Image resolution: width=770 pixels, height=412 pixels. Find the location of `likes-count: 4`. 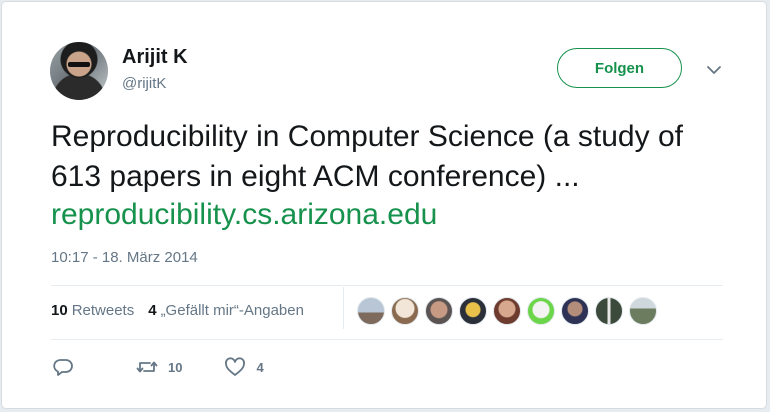

likes-count: 4 is located at coordinates (152, 310).